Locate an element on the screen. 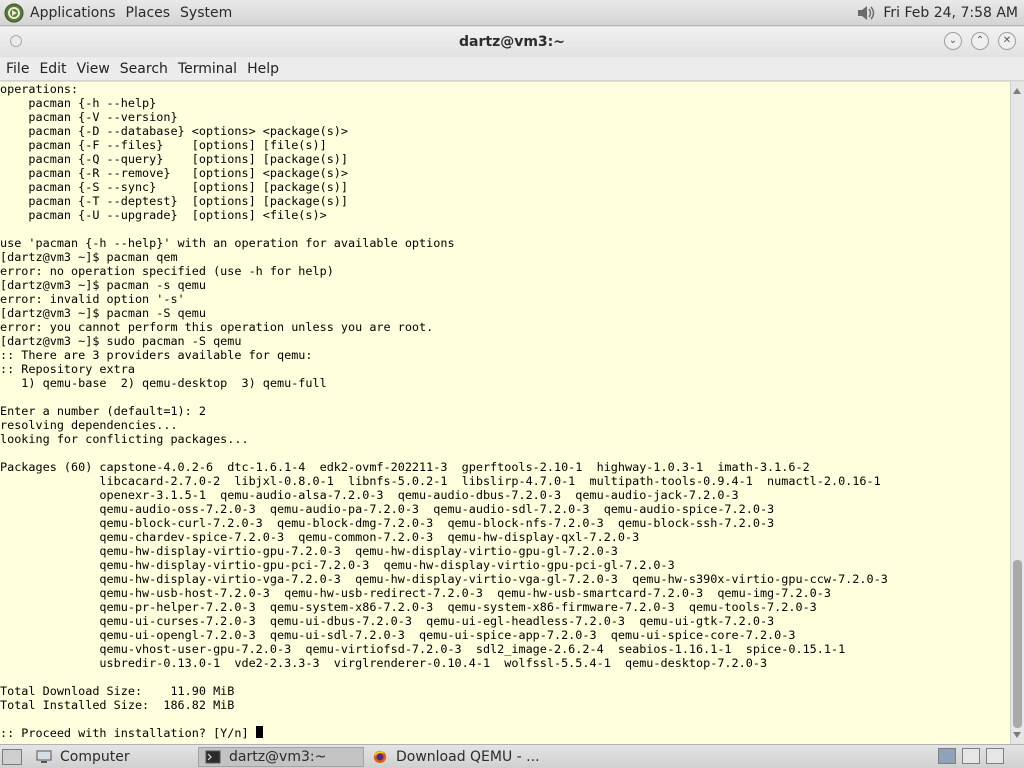  terminal-line: Enter a number (default=1): 2 is located at coordinates (103, 411).